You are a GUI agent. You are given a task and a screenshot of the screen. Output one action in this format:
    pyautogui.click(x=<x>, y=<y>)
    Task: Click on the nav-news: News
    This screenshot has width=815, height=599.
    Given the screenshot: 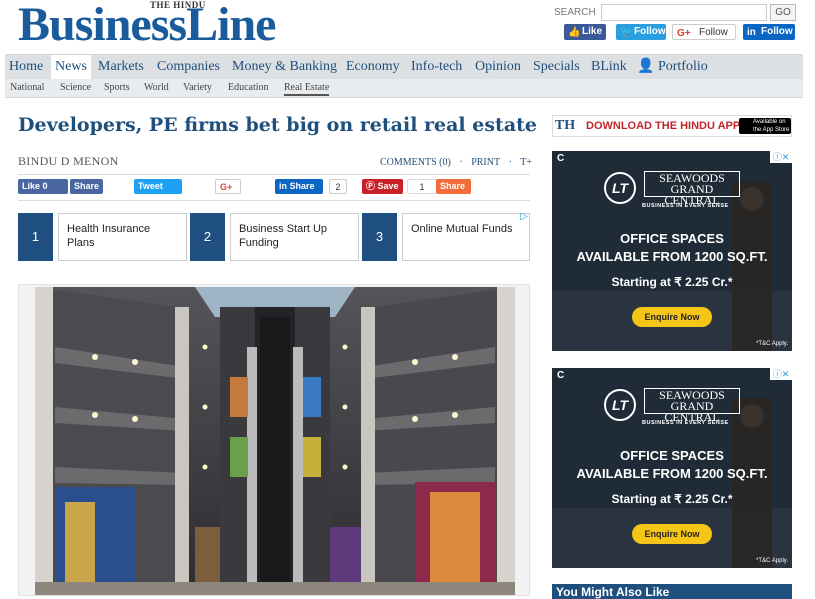 What is the action you would take?
    pyautogui.click(x=71, y=67)
    